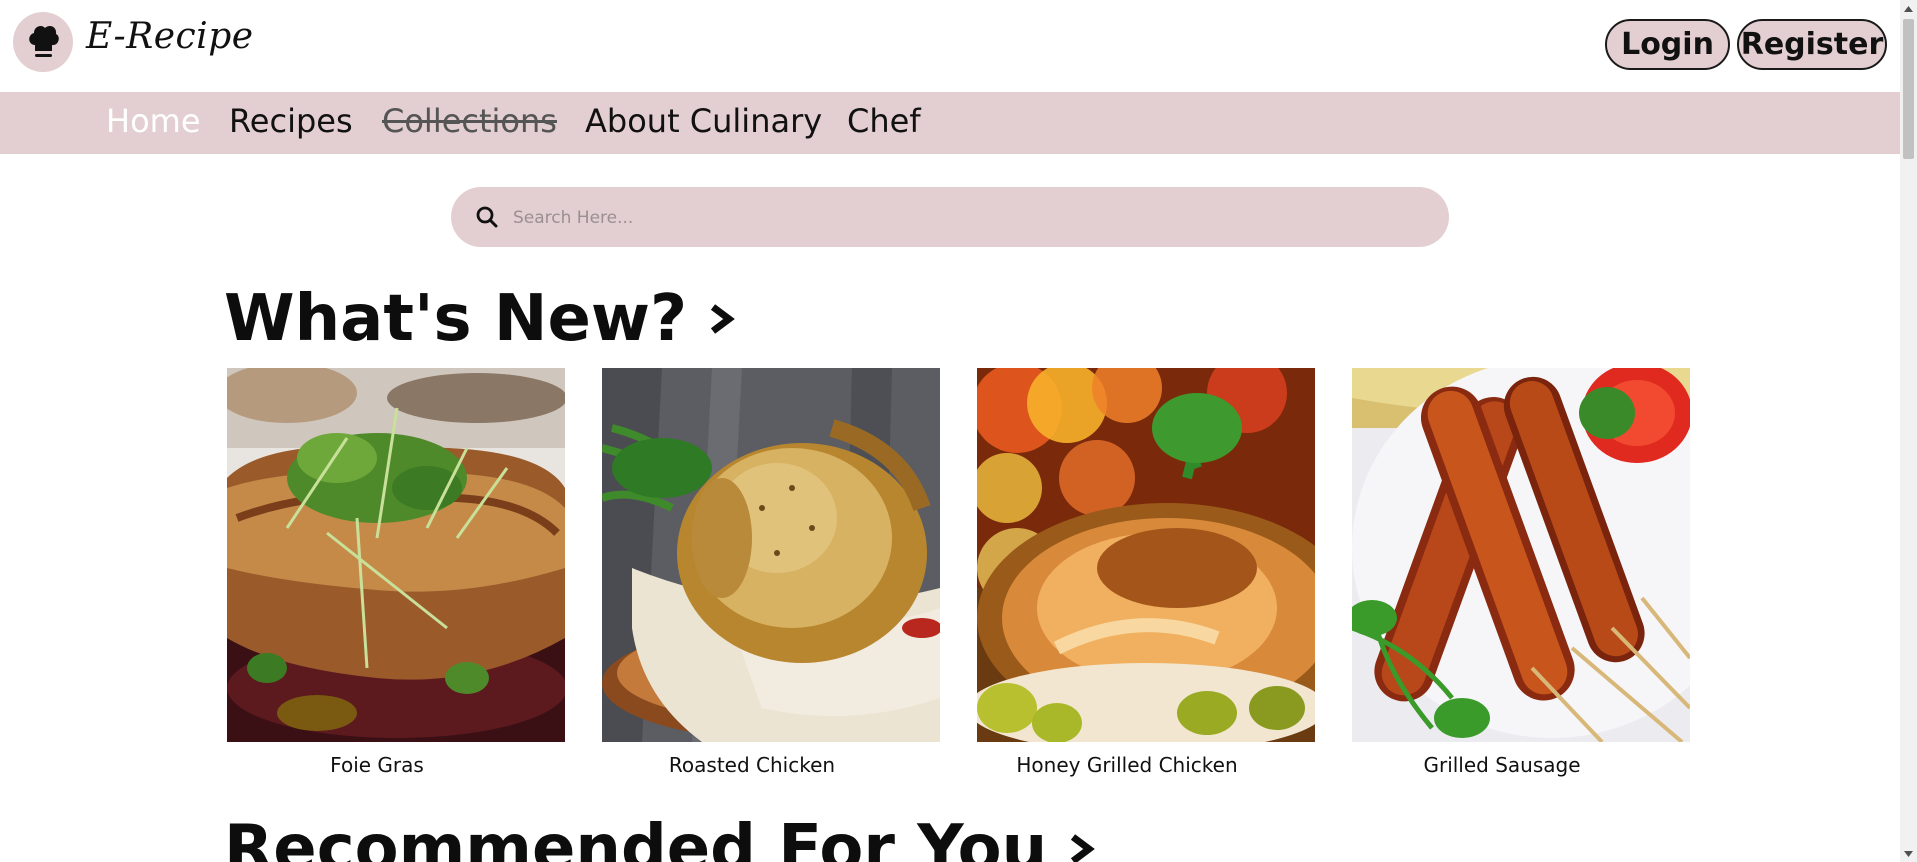 The width and height of the screenshot is (1917, 862). I want to click on vertical-scrollbar, so click(1908, 431).